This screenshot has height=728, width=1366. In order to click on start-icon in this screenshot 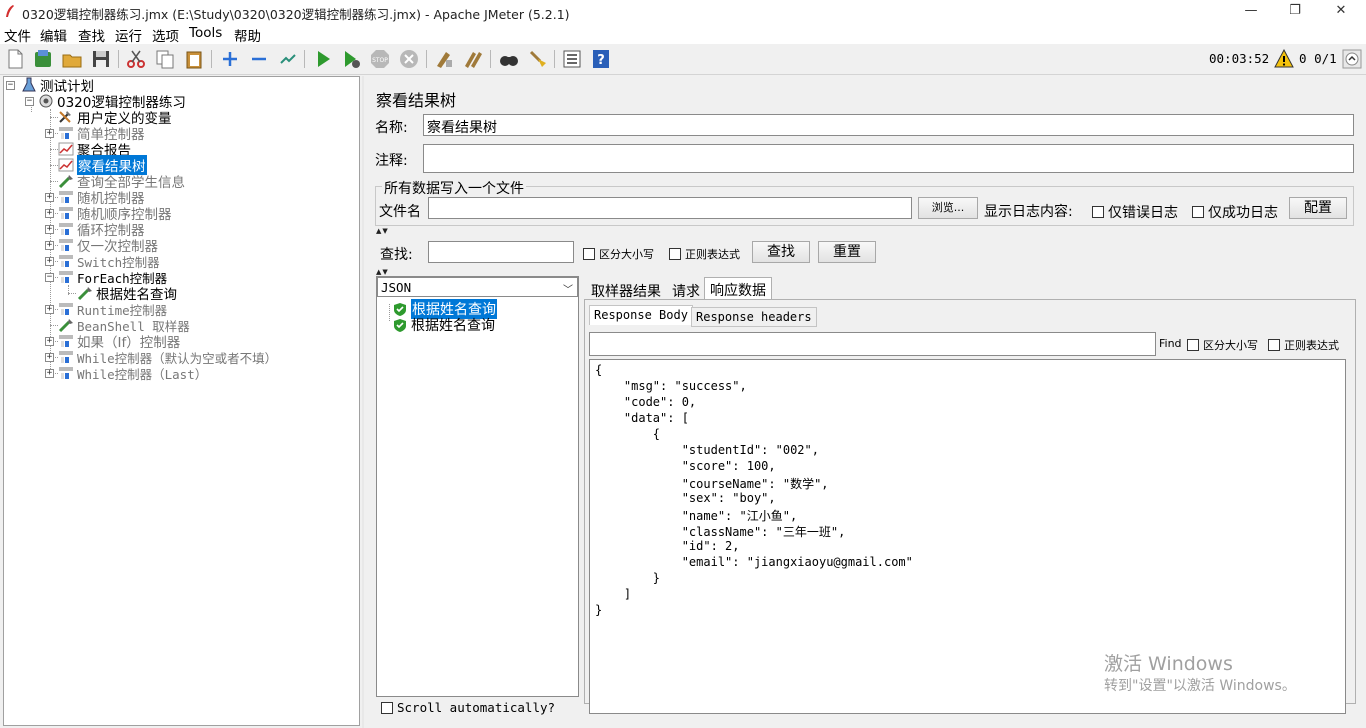, I will do `click(323, 59)`.